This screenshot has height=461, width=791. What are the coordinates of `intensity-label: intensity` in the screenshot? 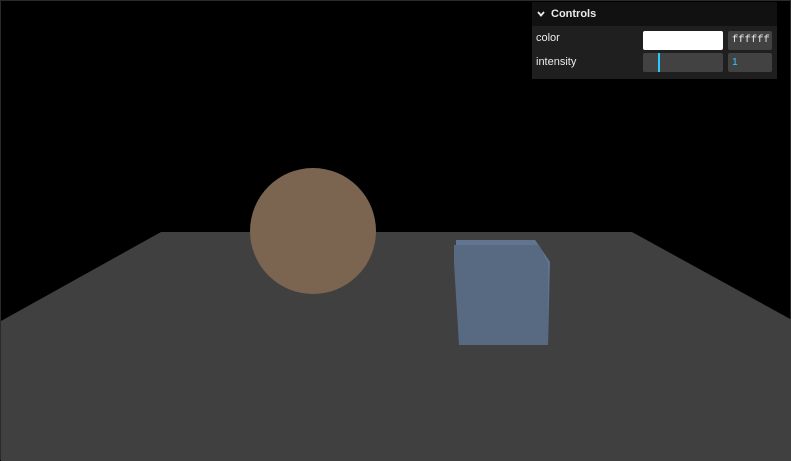 It's located at (556, 62).